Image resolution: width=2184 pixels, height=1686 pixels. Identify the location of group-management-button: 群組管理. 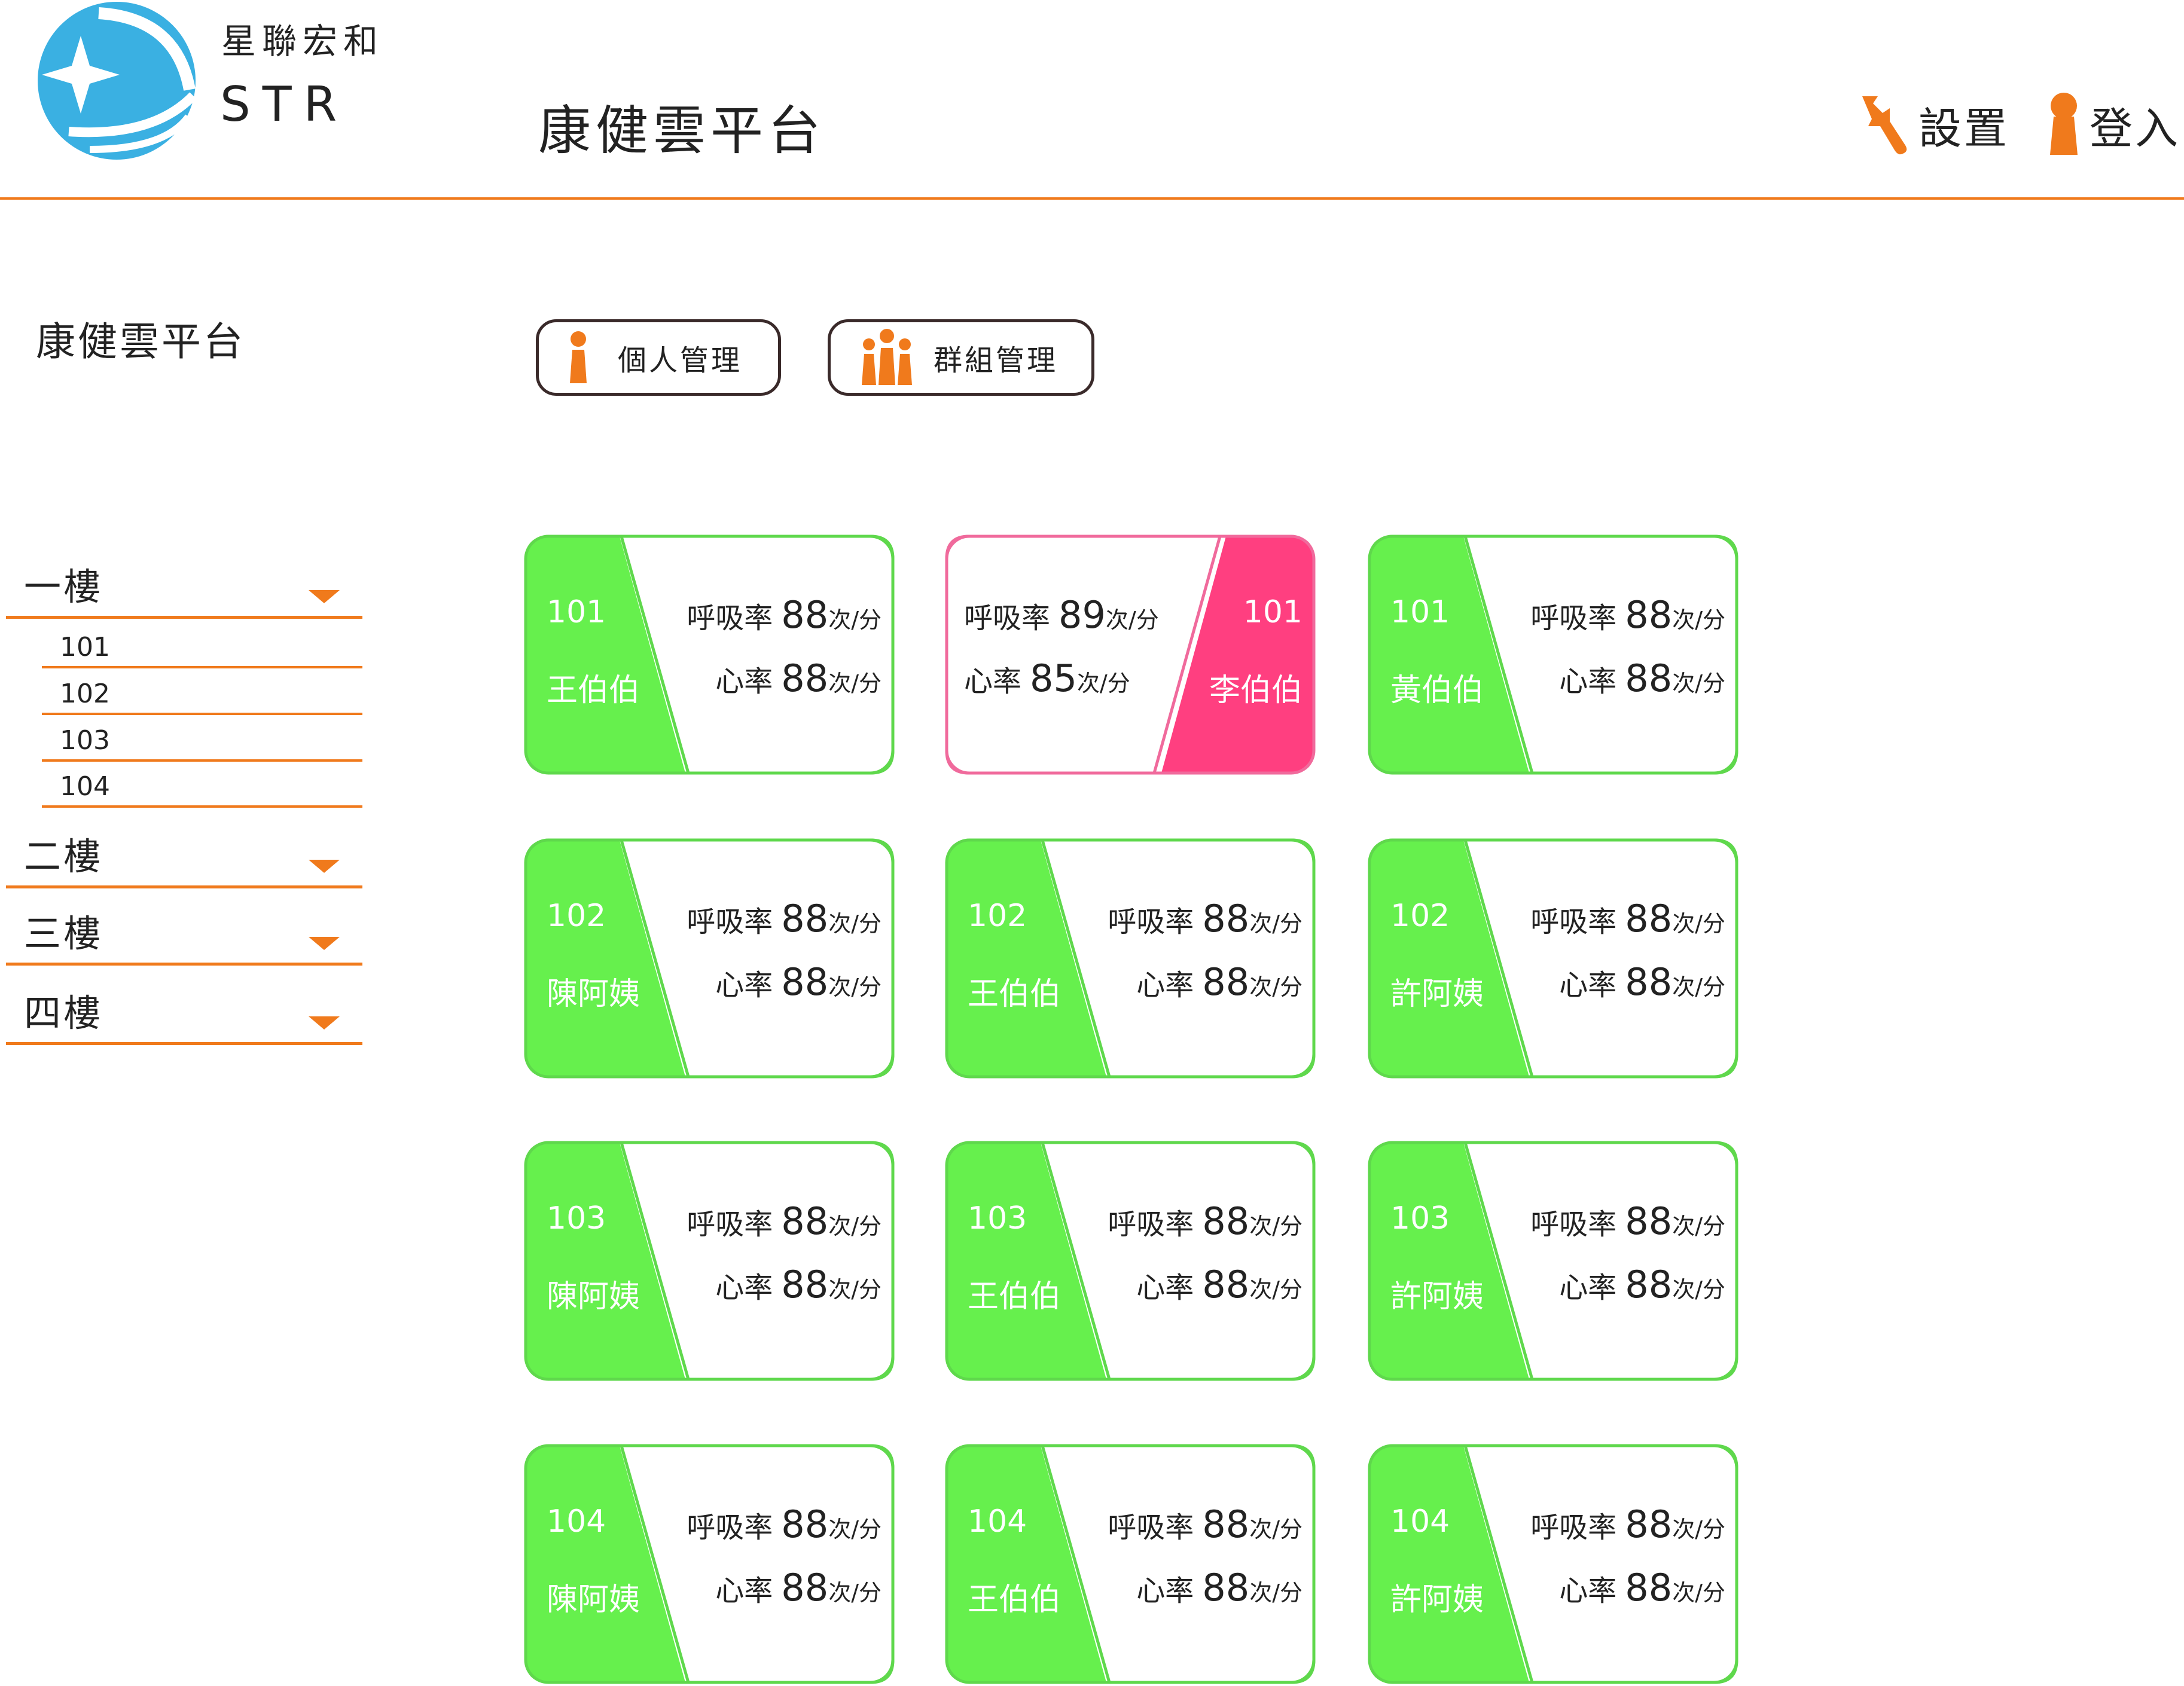
(961, 358).